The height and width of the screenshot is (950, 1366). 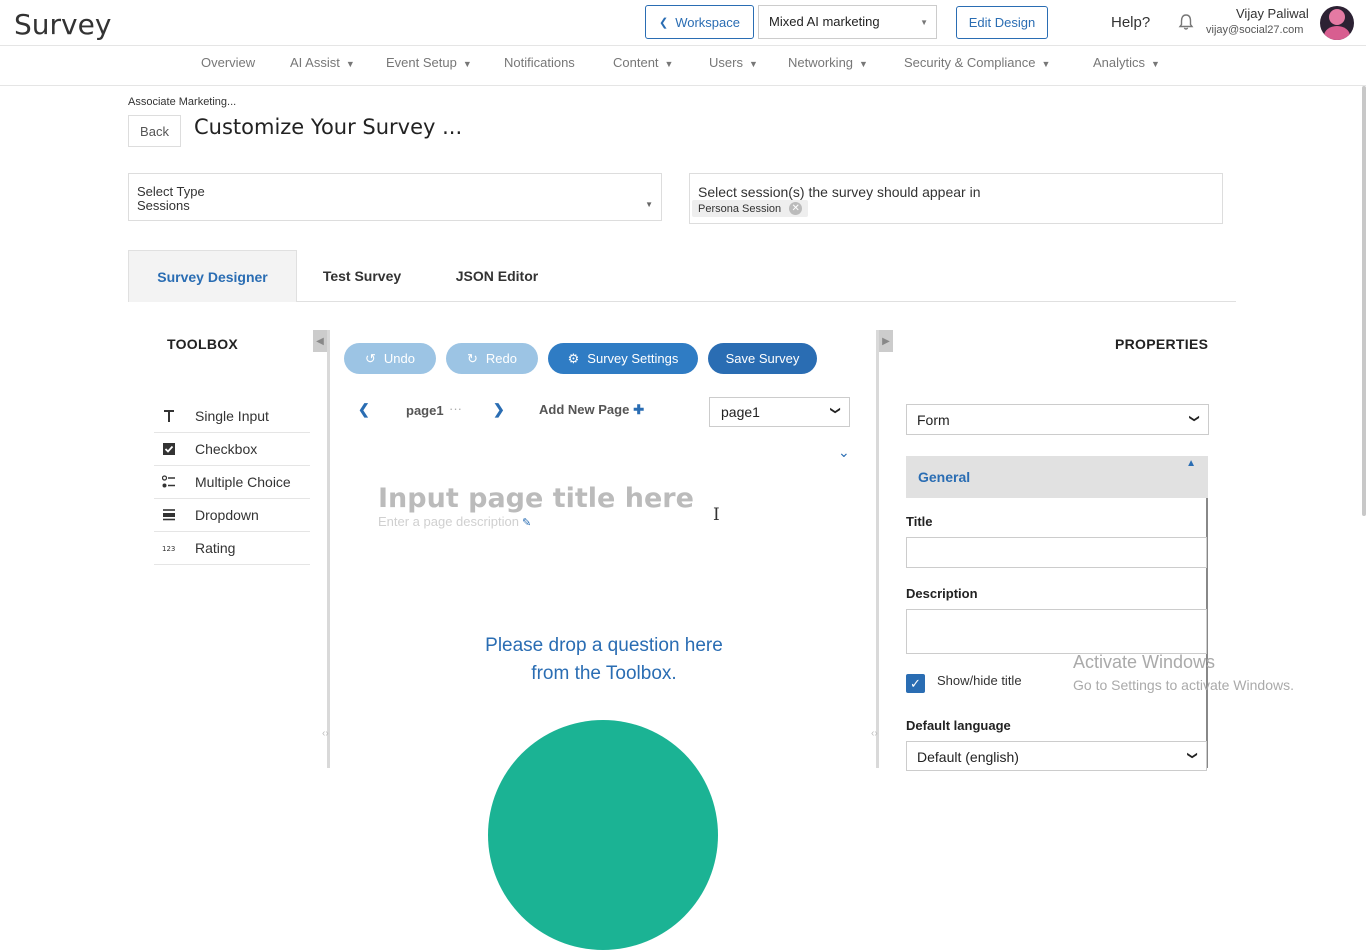 What do you see at coordinates (915, 683) in the screenshot?
I see `show-hide-title-checkbox: ✓` at bounding box center [915, 683].